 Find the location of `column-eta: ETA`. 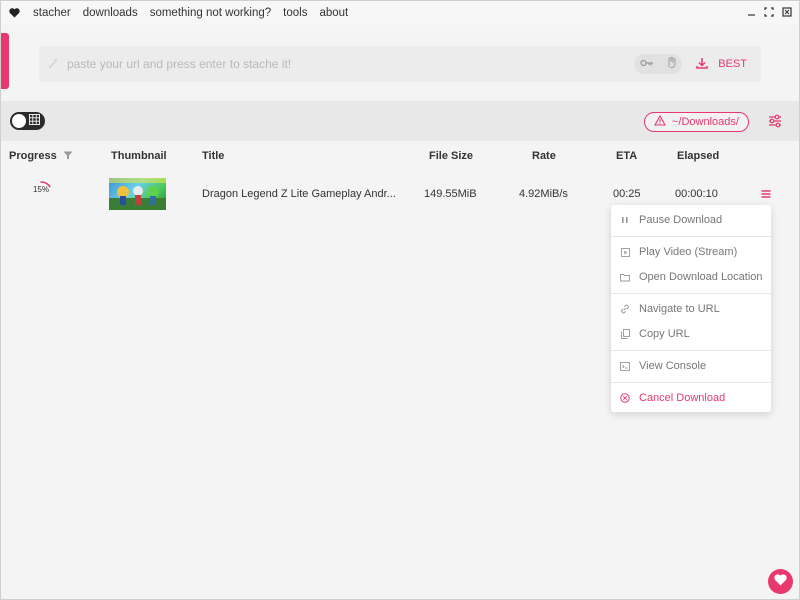

column-eta: ETA is located at coordinates (626, 156).